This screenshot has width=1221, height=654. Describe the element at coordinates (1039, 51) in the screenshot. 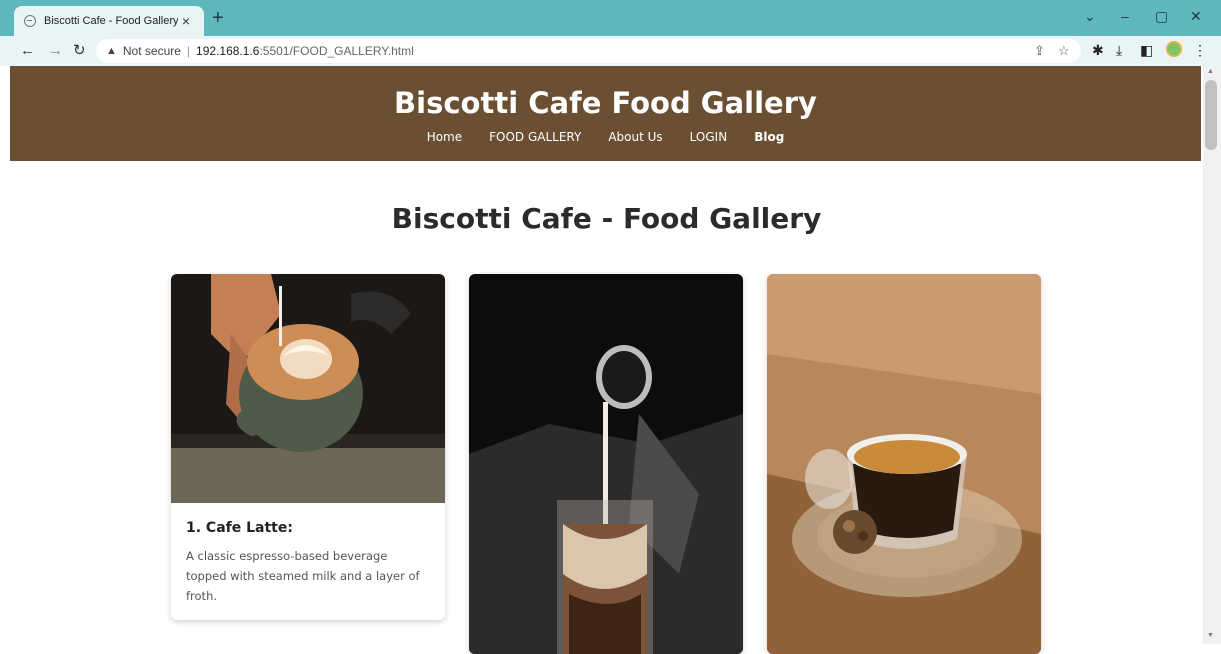

I see `share-icon: ⇪` at that location.